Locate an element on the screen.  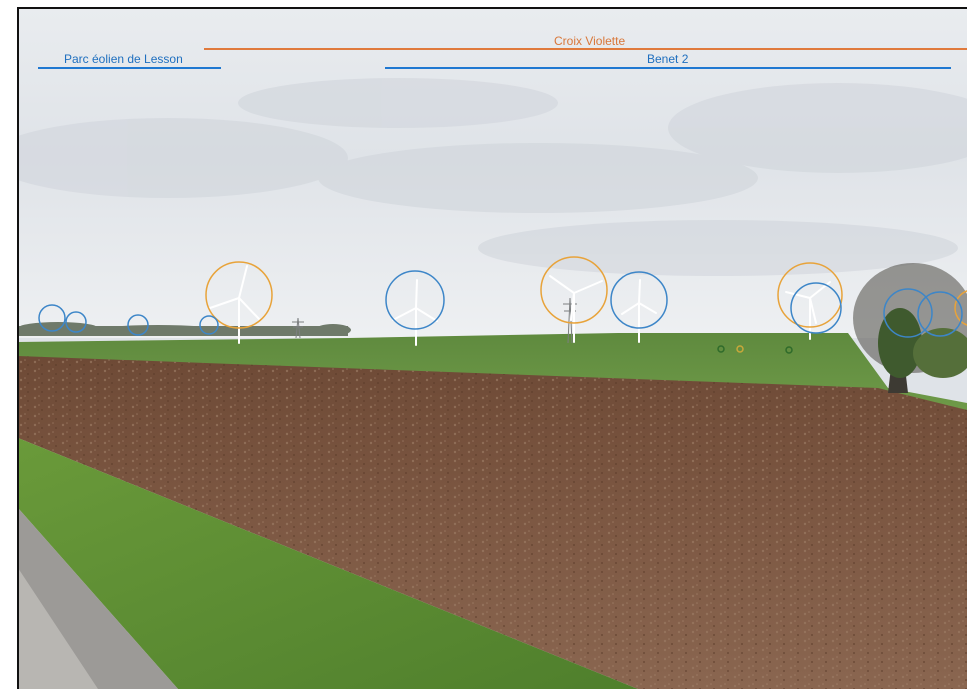
croix-violette-bar is located at coordinates (585, 49).